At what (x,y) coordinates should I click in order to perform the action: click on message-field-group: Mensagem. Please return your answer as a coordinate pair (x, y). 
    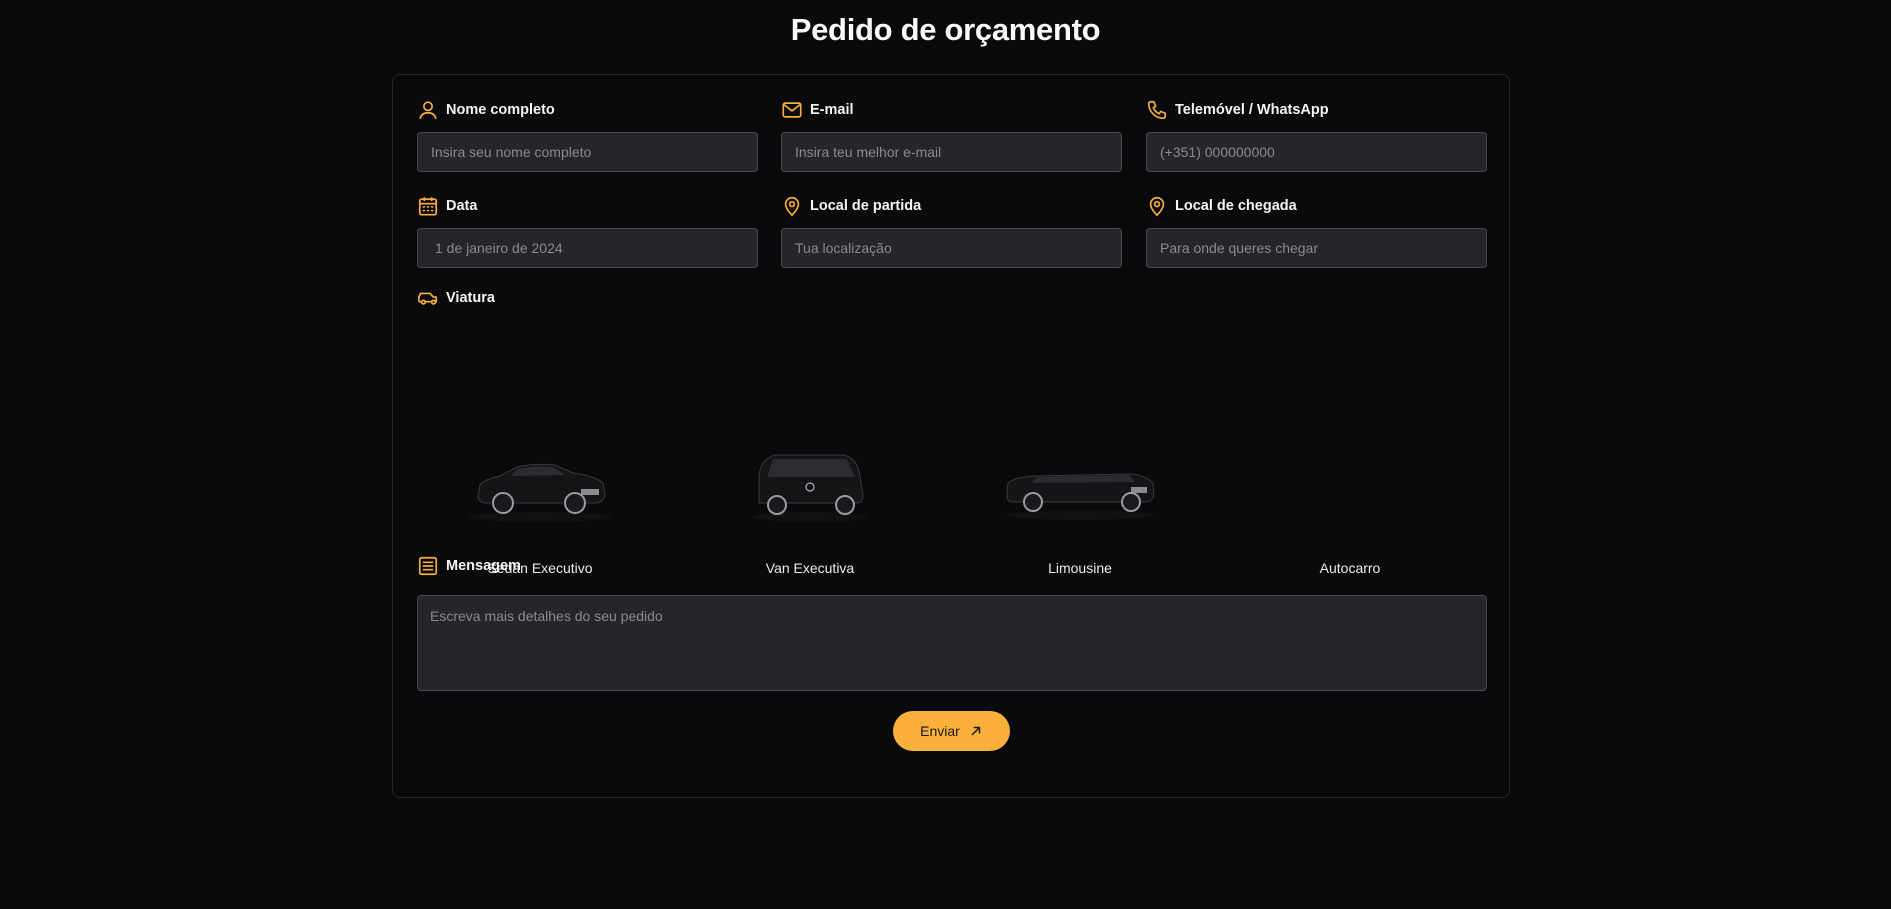
    Looking at the image, I should click on (587, 566).